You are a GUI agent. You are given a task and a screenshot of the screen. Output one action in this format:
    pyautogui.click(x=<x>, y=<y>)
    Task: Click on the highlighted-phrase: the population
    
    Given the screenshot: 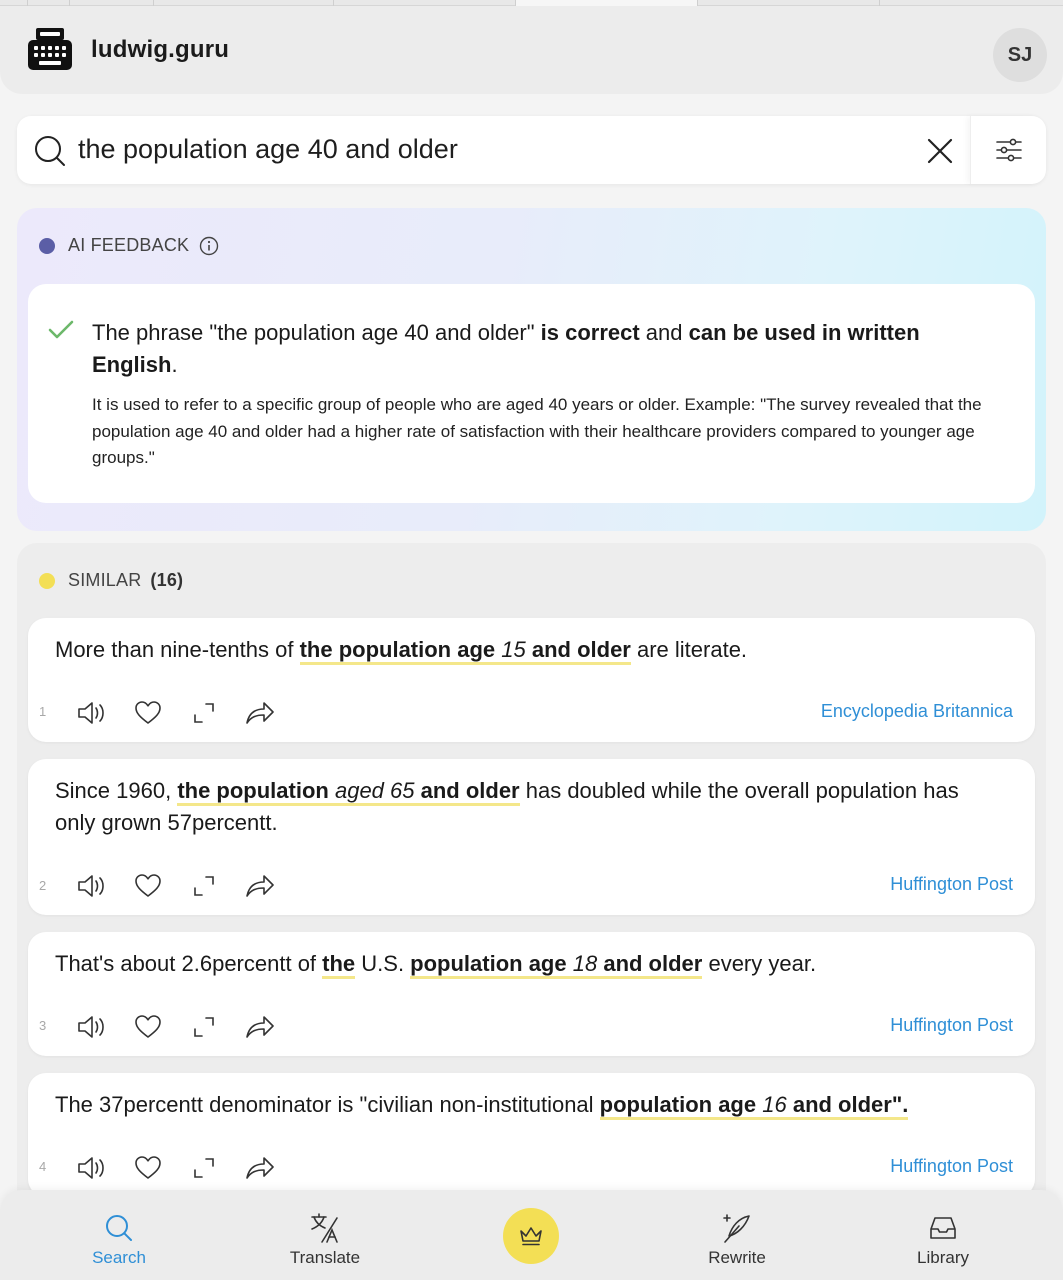 What is the action you would take?
    pyautogui.click(x=256, y=790)
    